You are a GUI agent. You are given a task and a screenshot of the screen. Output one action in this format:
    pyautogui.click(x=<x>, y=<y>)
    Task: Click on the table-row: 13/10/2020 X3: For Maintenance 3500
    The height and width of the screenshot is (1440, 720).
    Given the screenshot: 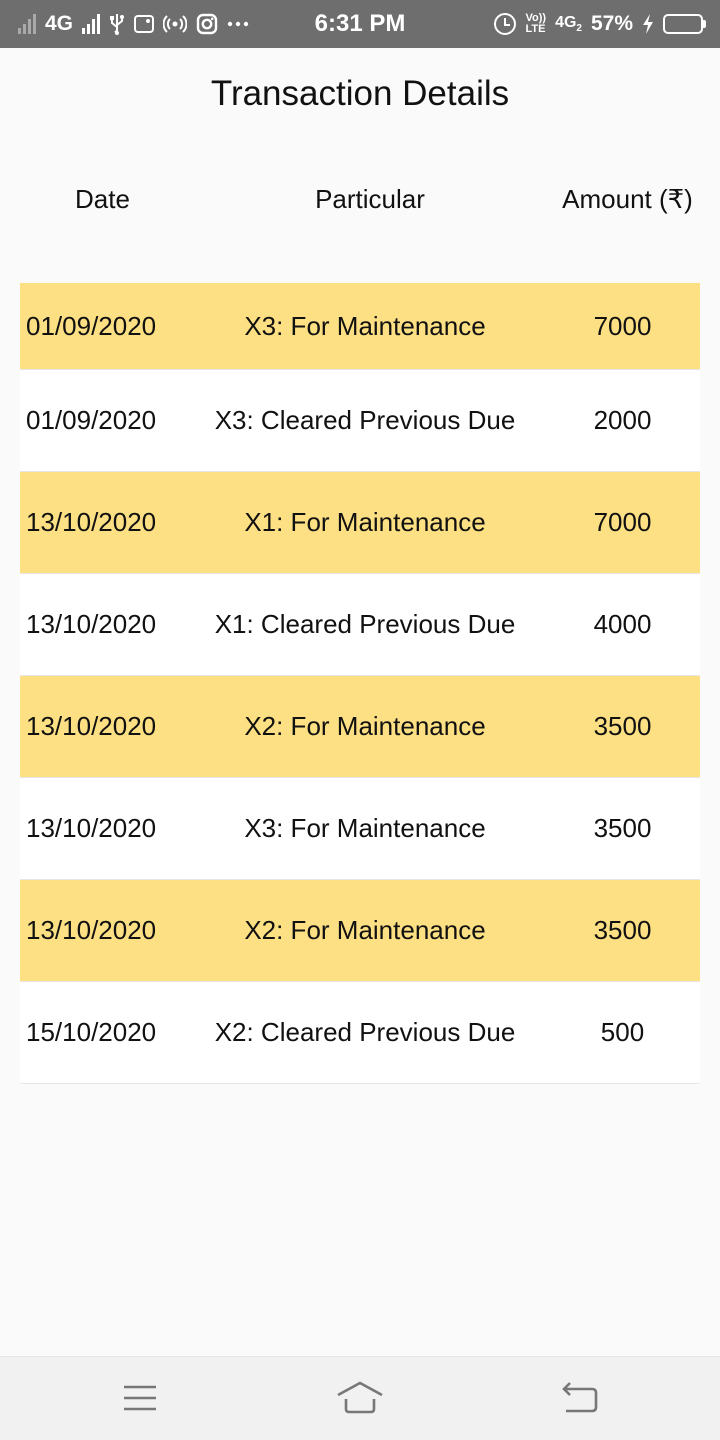 What is the action you would take?
    pyautogui.click(x=360, y=829)
    